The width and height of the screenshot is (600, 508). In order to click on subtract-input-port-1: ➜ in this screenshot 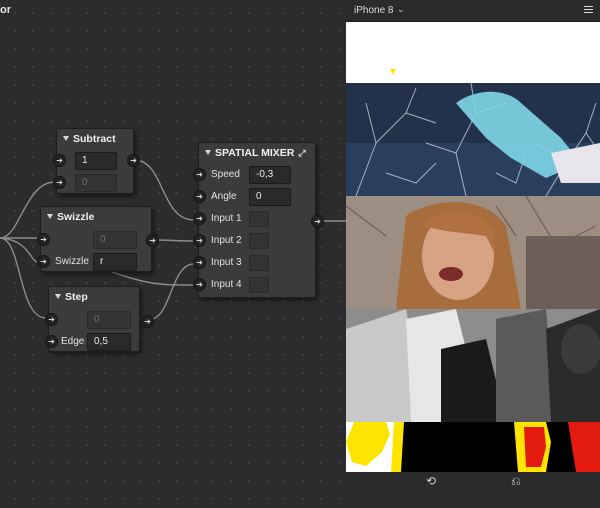, I will do `click(59, 160)`.